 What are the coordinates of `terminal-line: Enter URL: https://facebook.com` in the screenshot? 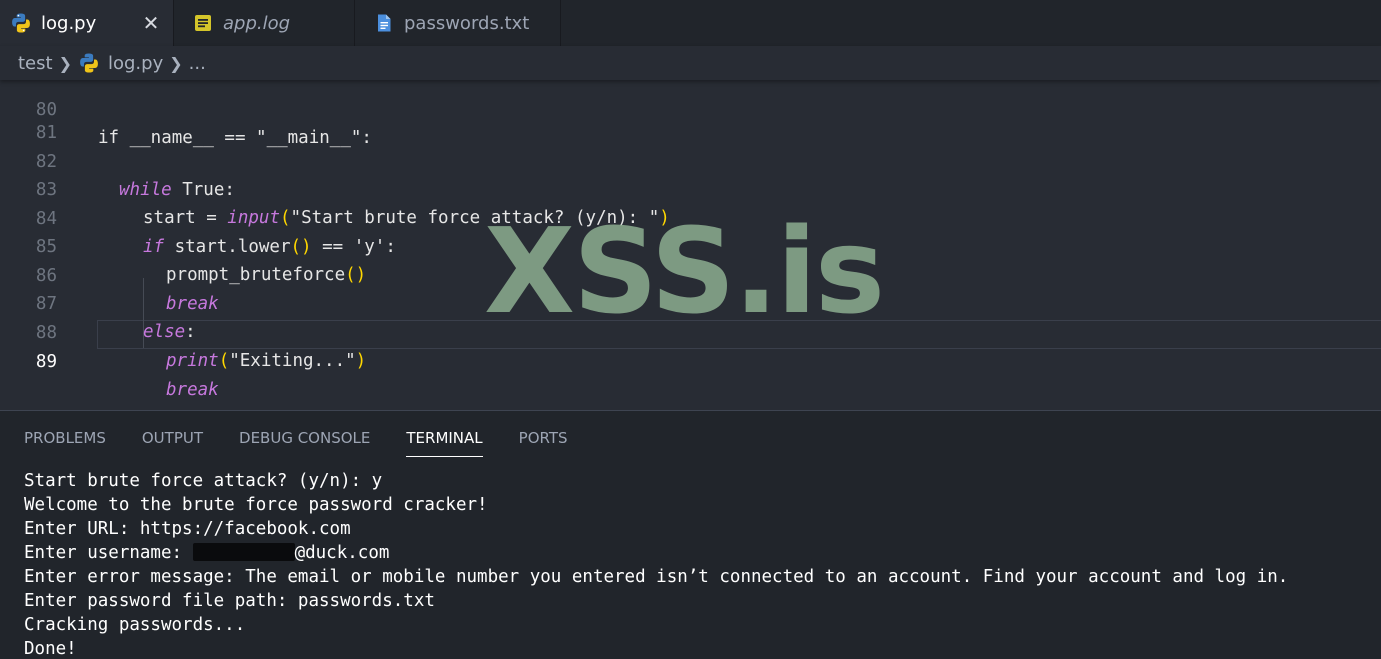 It's located at (187, 529).